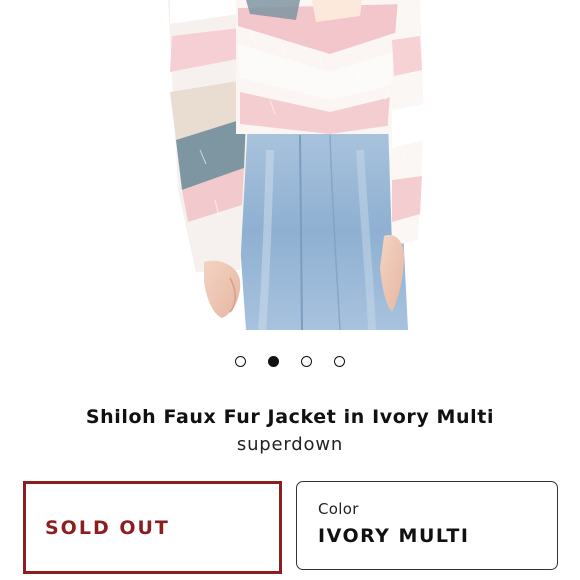 This screenshot has width=580, height=580. Describe the element at coordinates (290, 417) in the screenshot. I see `product-title: Shiloh Faux Fur Jacket in Ivory Multi` at that location.